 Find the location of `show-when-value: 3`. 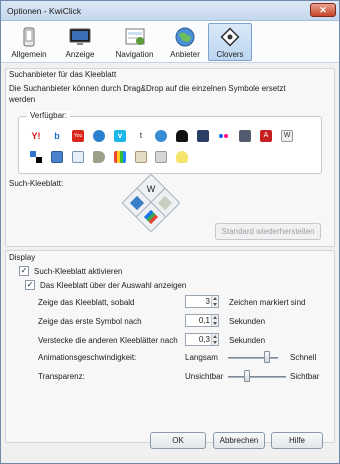

show-when-value: 3 is located at coordinates (207, 301).